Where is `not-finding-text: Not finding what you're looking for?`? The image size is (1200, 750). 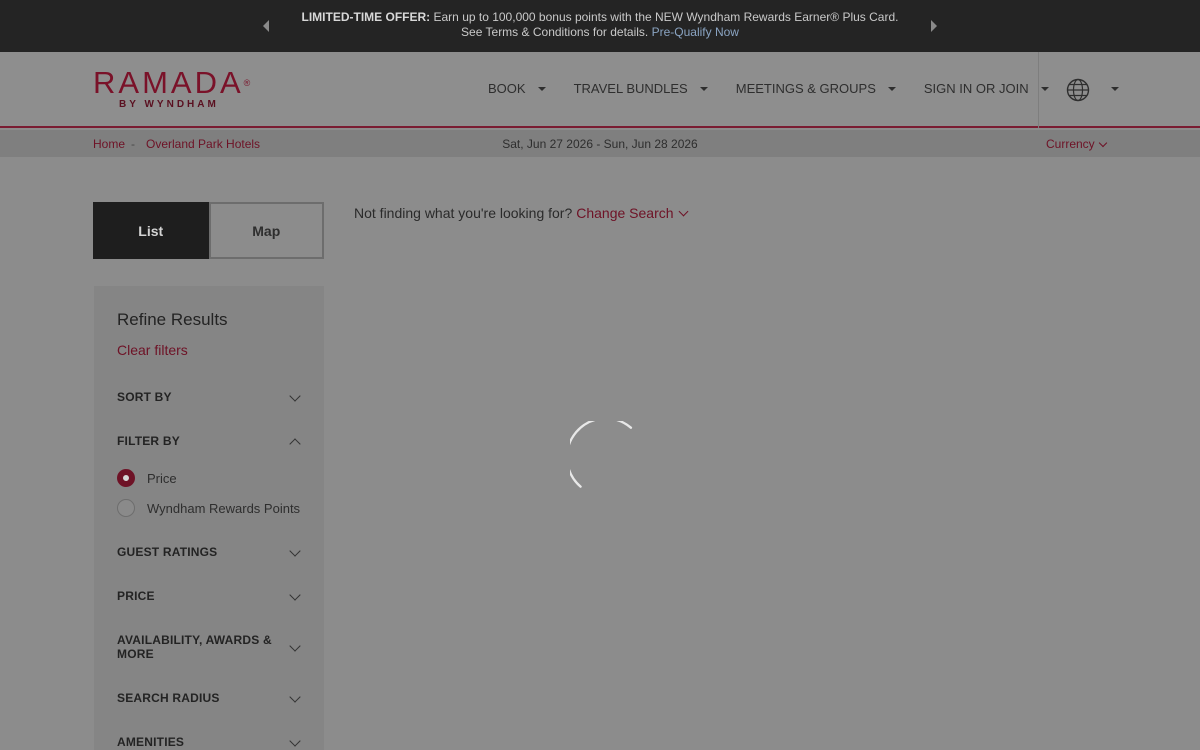
not-finding-text: Not finding what you're looking for? is located at coordinates (463, 213).